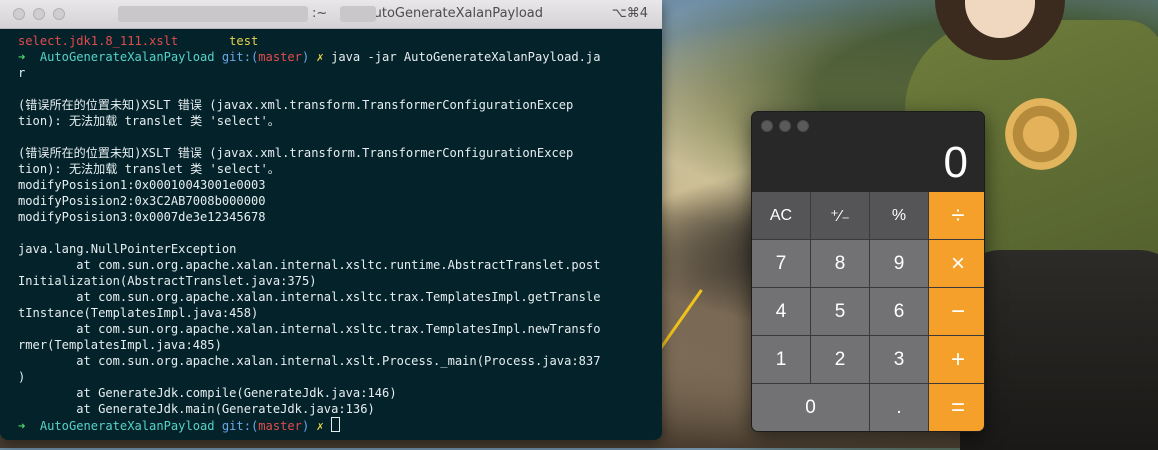 The height and width of the screenshot is (450, 1158). I want to click on wallpaper-medallion, so click(1041, 134).